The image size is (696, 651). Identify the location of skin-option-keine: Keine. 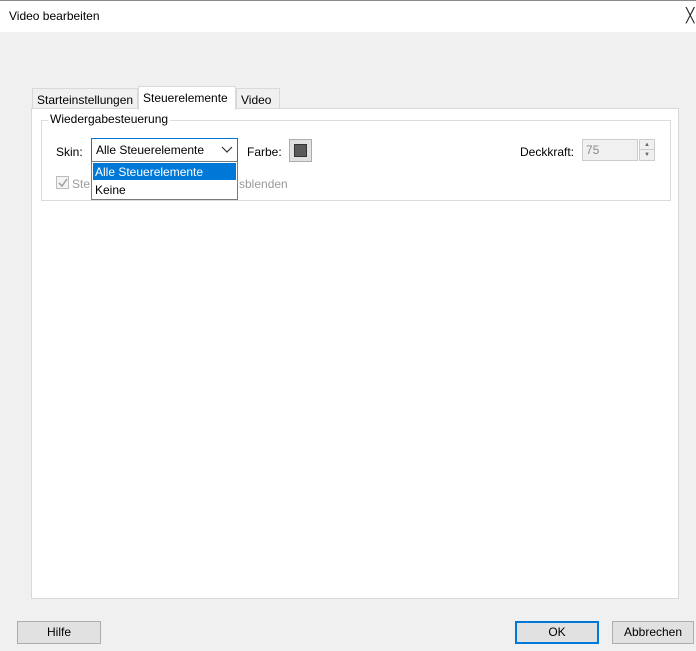
(164, 189).